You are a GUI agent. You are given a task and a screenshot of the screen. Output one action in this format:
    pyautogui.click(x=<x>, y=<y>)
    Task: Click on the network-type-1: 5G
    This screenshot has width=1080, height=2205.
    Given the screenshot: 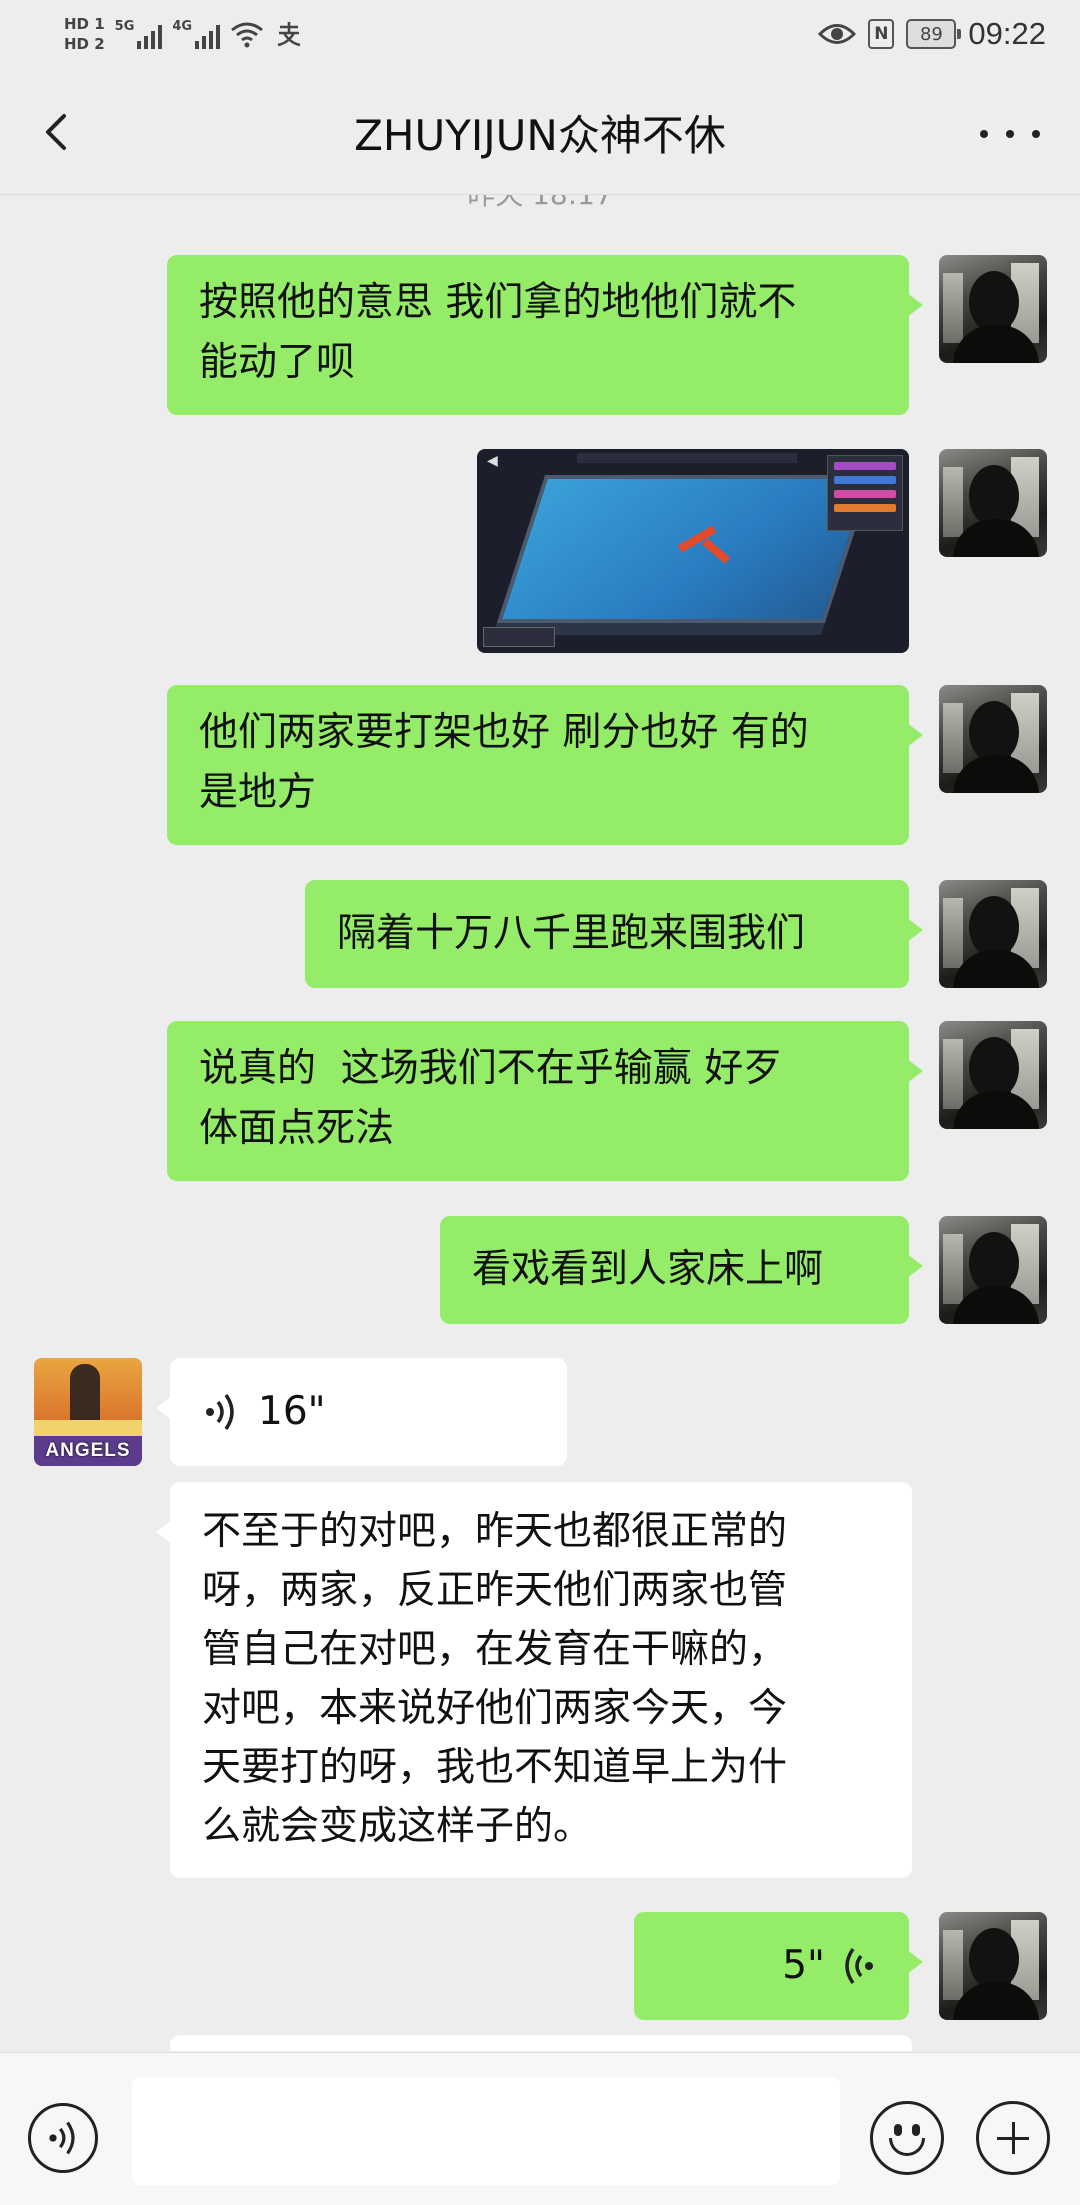 What is the action you would take?
    pyautogui.click(x=124, y=26)
    